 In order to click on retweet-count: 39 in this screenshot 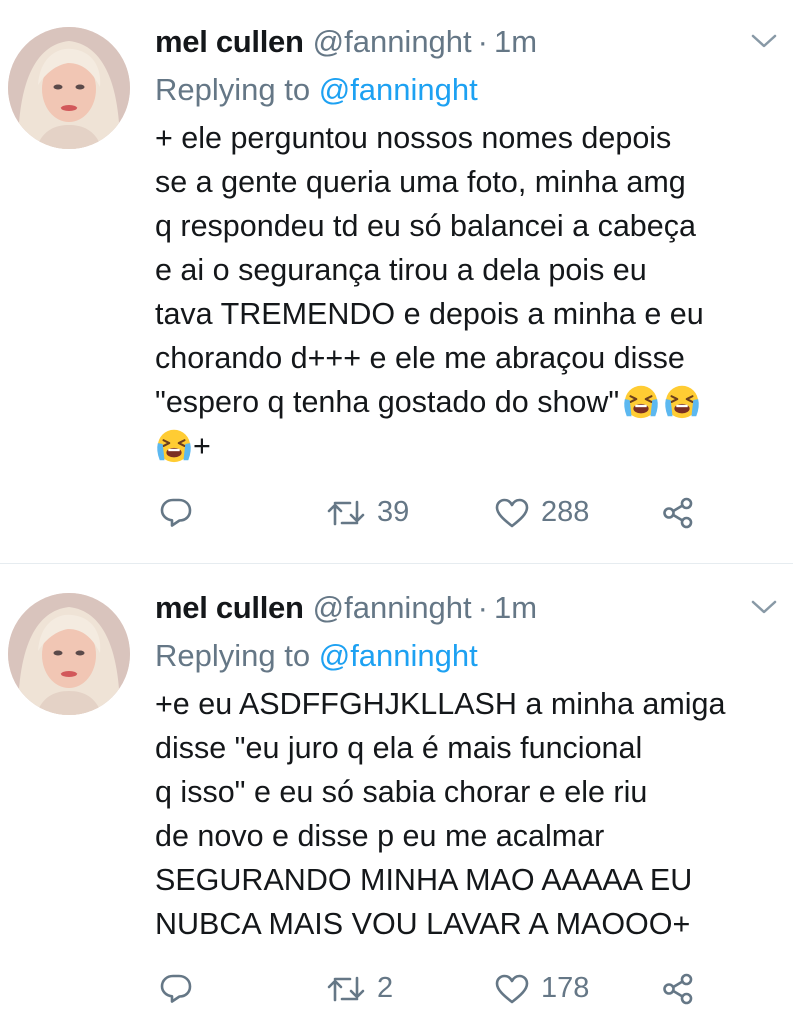, I will do `click(393, 512)`.